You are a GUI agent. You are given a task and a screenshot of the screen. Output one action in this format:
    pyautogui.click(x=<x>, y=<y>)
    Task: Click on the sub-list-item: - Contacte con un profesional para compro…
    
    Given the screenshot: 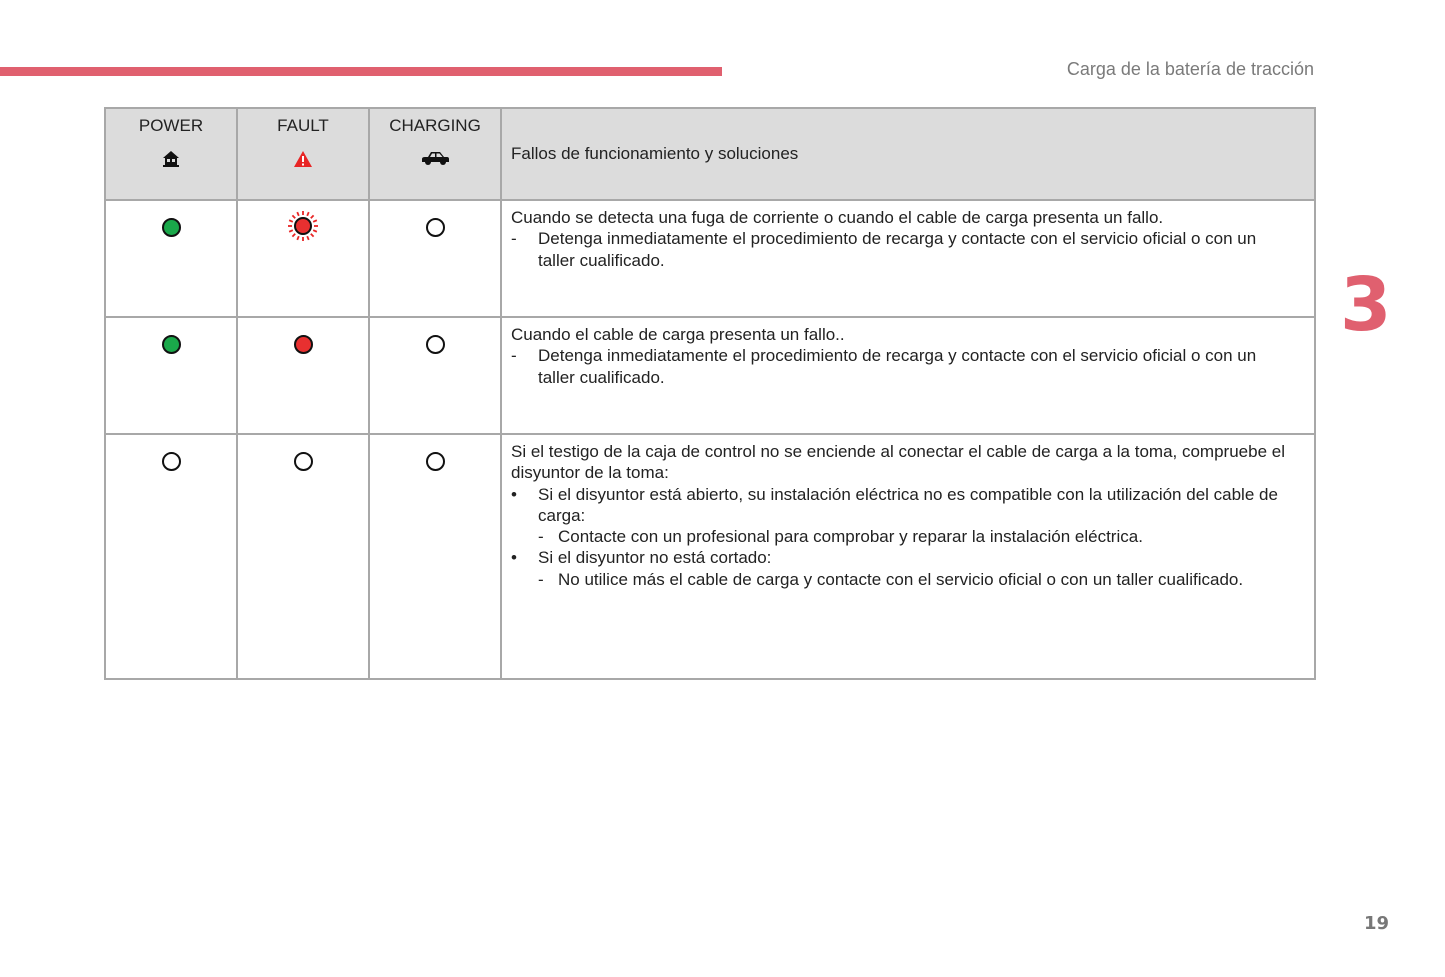 What is the action you would take?
    pyautogui.click(x=902, y=536)
    